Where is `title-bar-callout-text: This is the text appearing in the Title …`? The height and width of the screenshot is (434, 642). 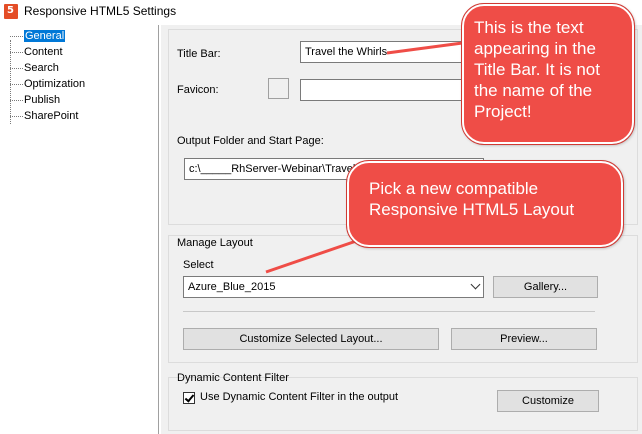 title-bar-callout-text: This is the text appearing in the Title … is located at coordinates (537, 69).